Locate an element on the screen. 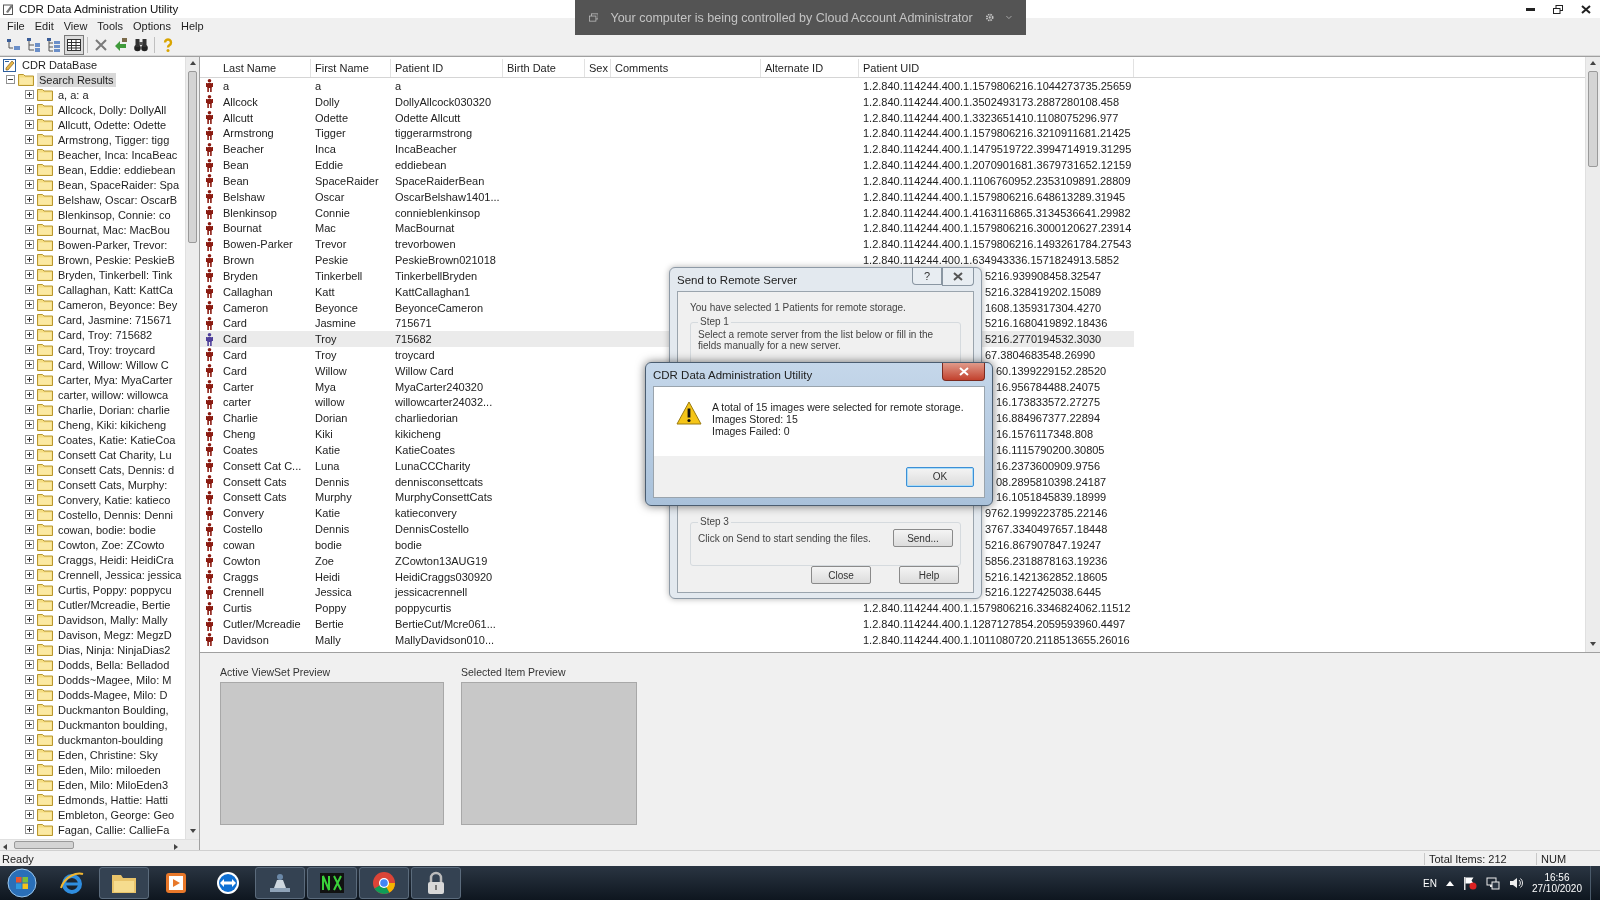 This screenshot has width=1600, height=900. tree-item: Blenkinsop, Connie: co is located at coordinates (114, 214).